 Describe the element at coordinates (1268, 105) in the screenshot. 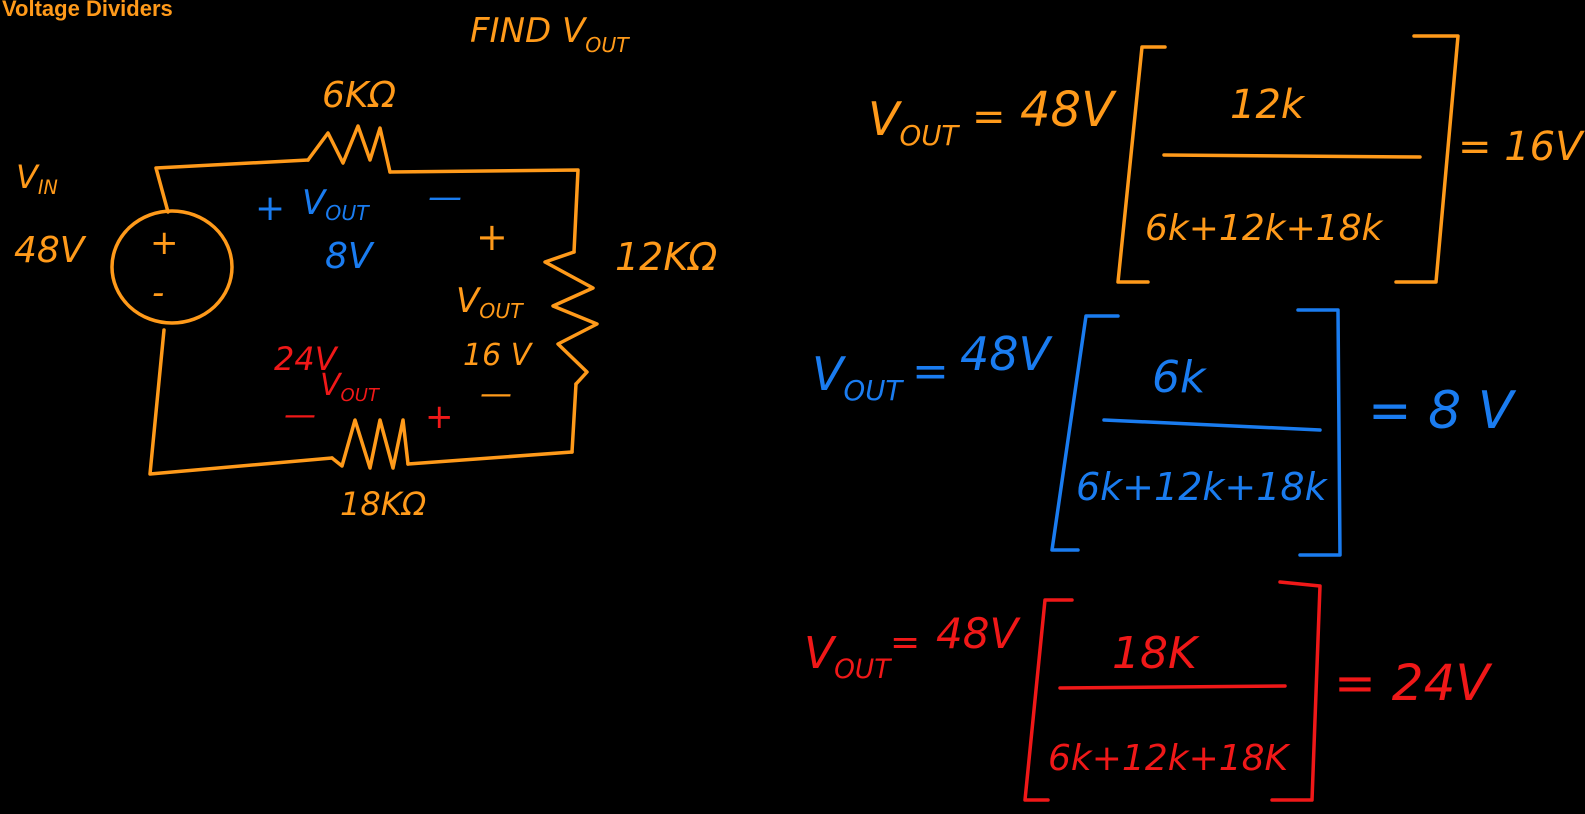

I see `eq1-numerator: 12k` at that location.